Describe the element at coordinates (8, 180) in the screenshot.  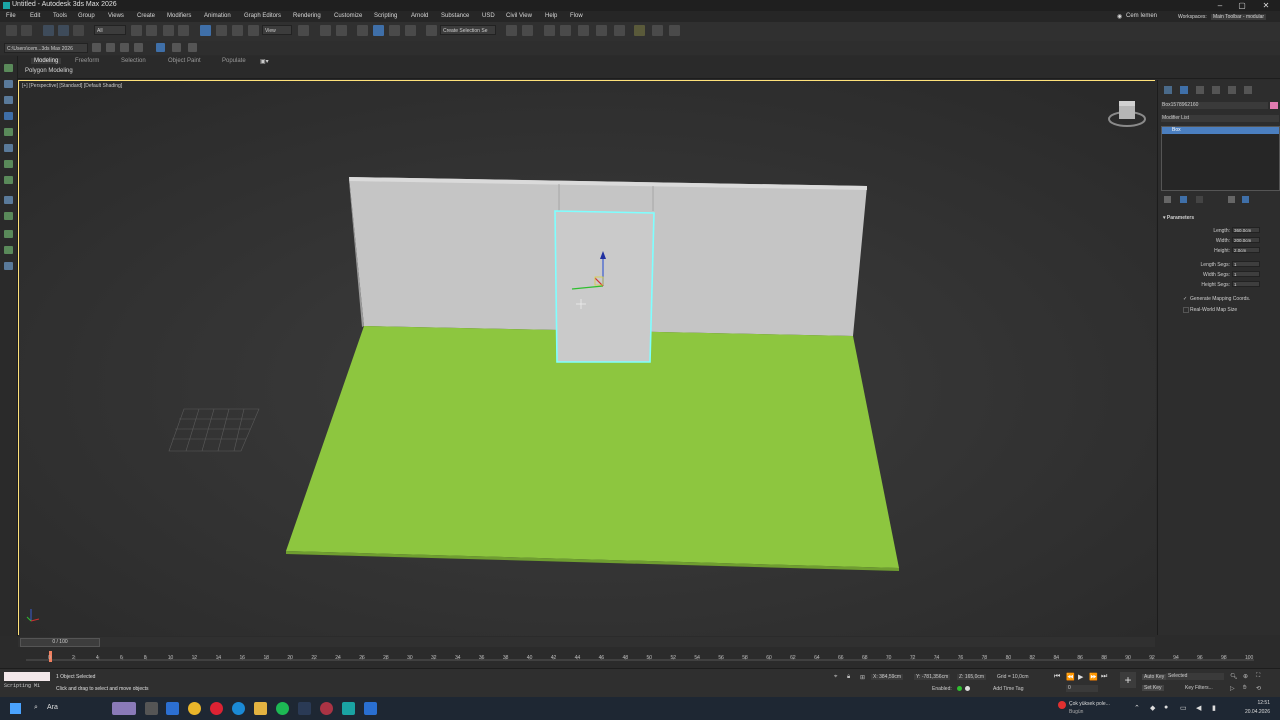
I see `layers-icon` at that location.